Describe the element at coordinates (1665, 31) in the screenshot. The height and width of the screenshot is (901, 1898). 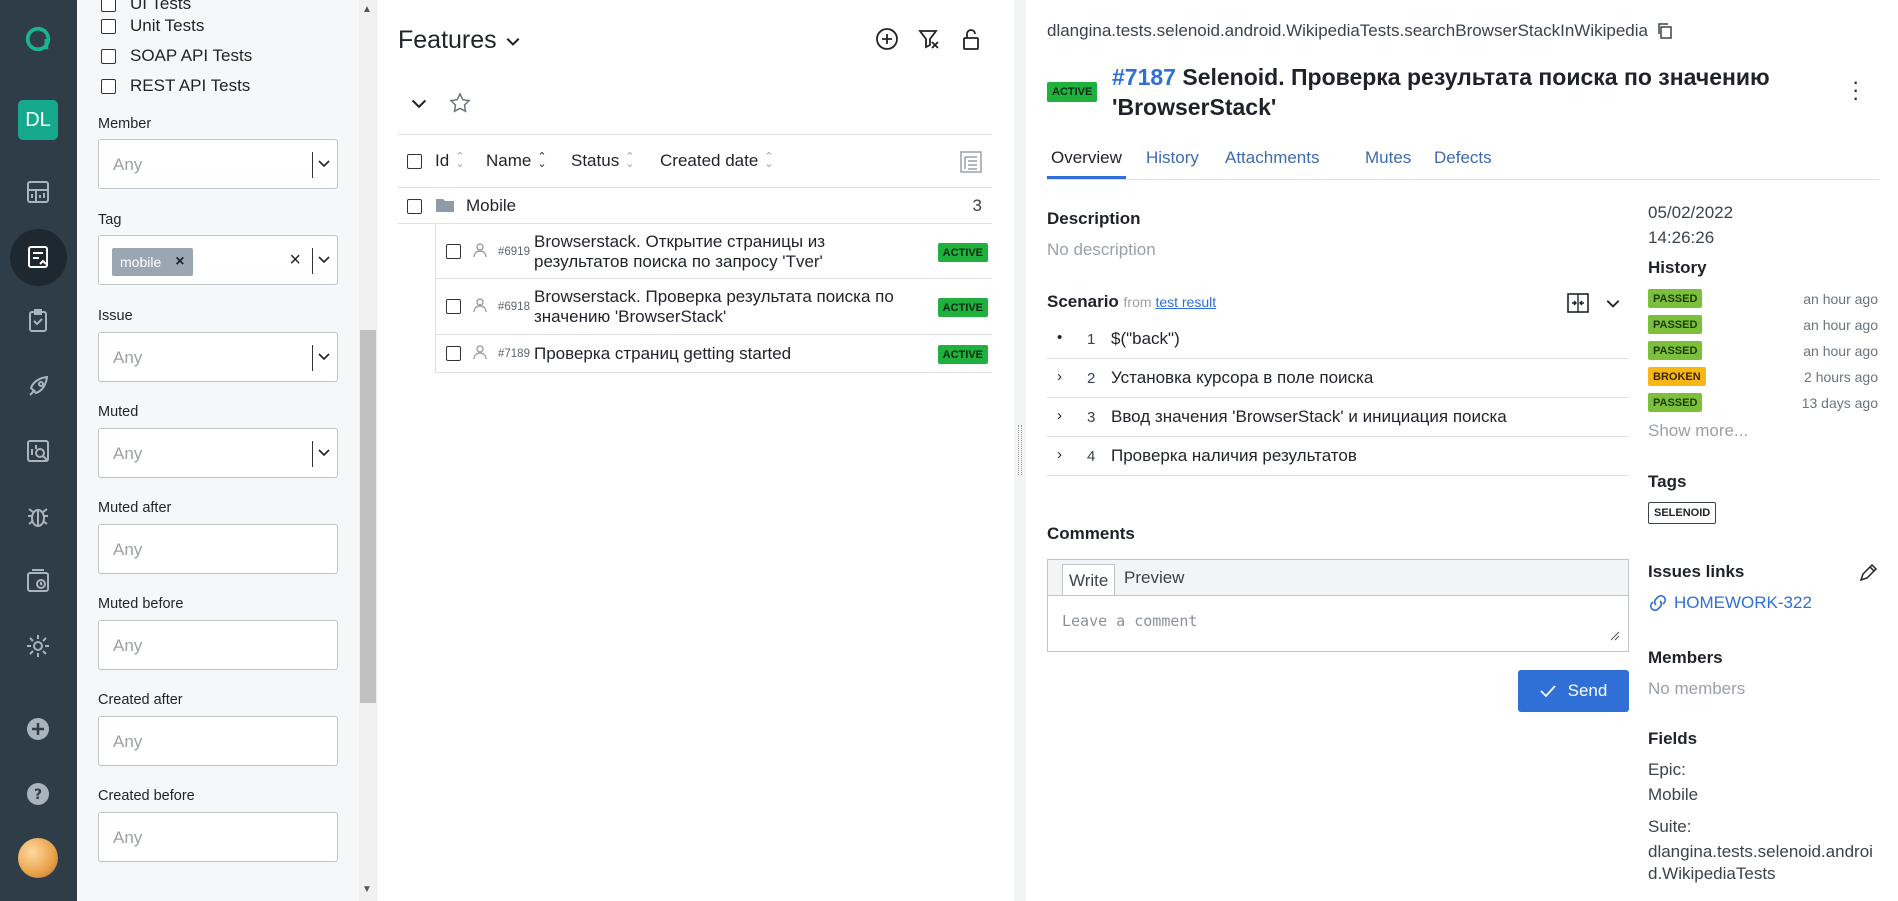
I see `copy-icon` at that location.